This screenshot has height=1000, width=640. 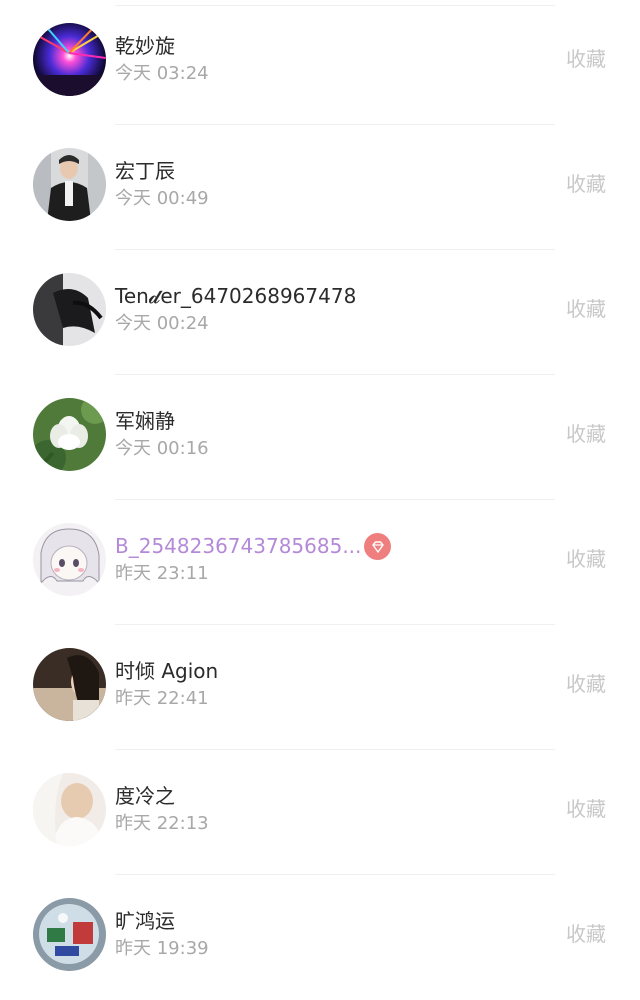 I want to click on girl-portrait-avatar, so click(x=69, y=684).